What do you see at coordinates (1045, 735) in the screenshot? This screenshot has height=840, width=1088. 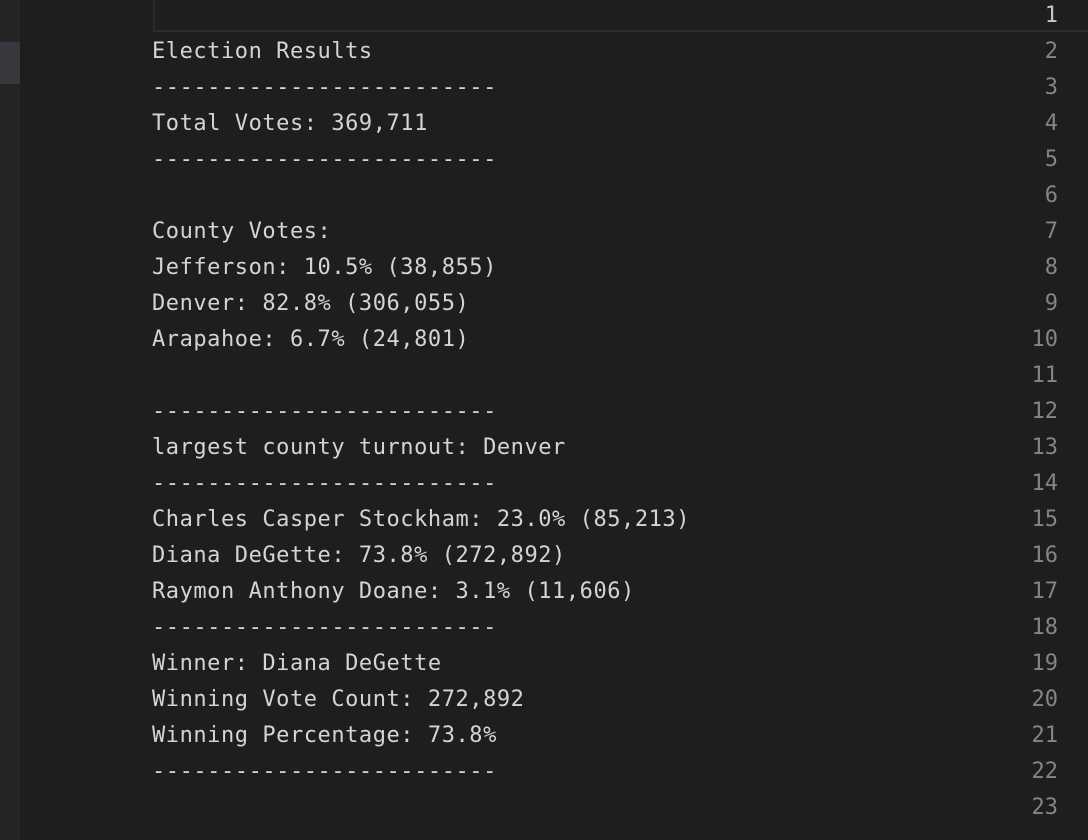 I see `line-number: 21` at bounding box center [1045, 735].